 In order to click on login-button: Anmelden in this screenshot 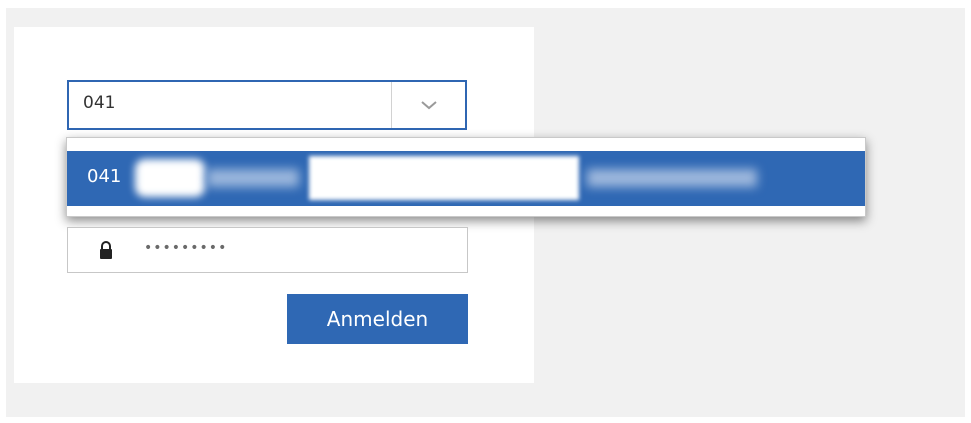, I will do `click(377, 319)`.